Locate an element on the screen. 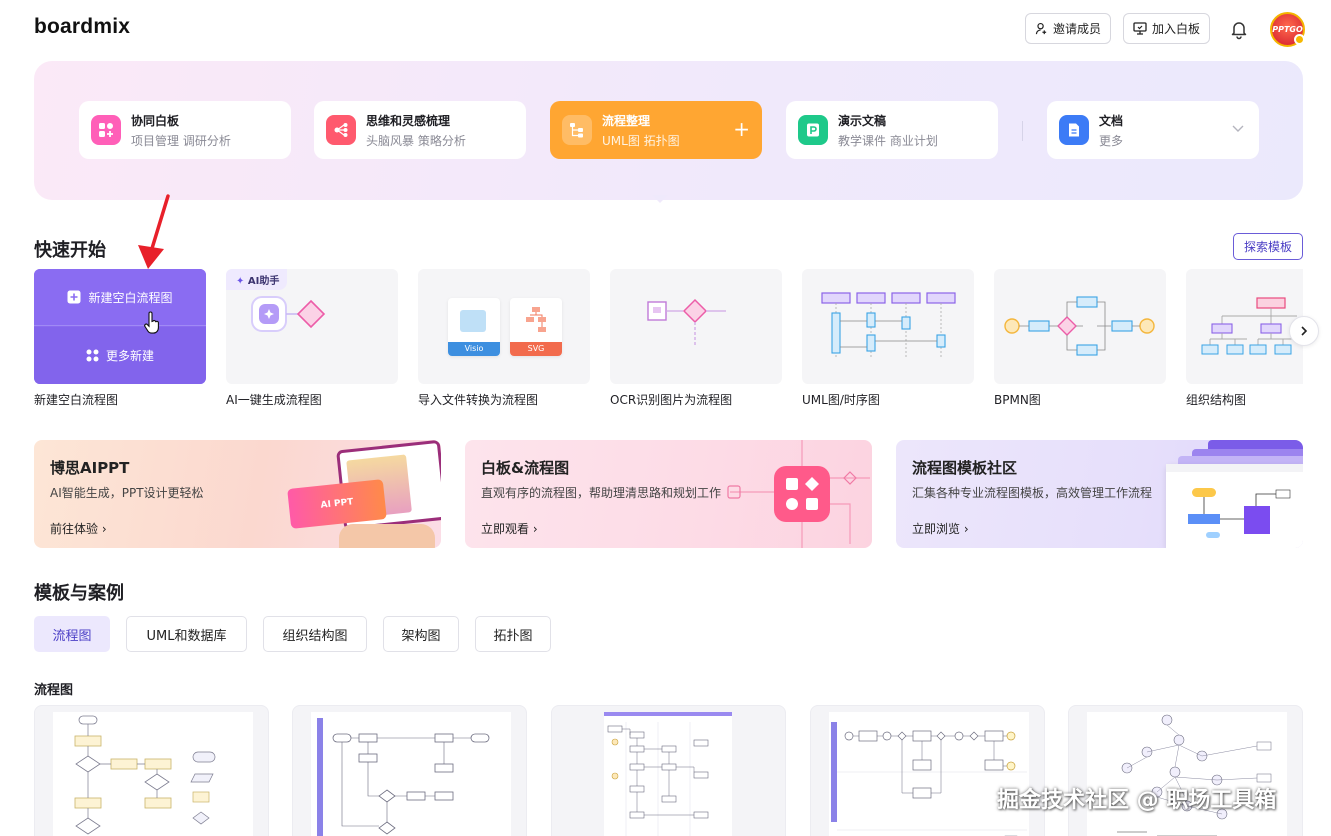 Image resolution: width=1331 pixels, height=836 pixels. visio-file-icon: Visio is located at coordinates (474, 327).